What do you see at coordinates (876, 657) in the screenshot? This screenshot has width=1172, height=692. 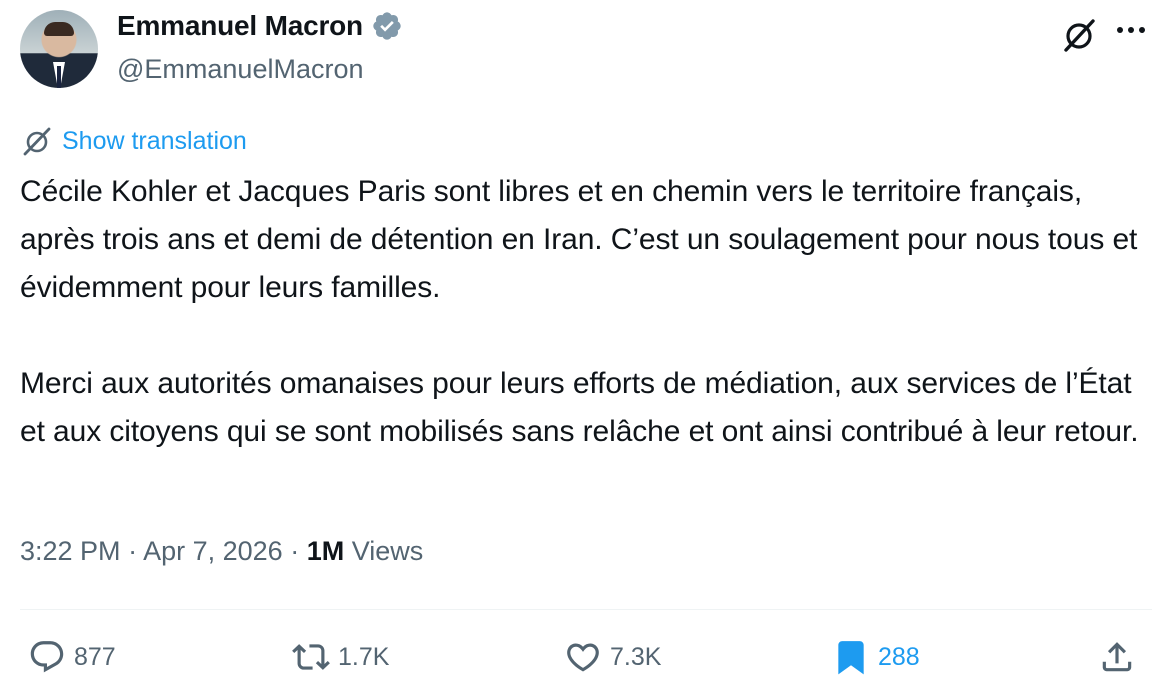 I see `bookmark-button: 288` at bounding box center [876, 657].